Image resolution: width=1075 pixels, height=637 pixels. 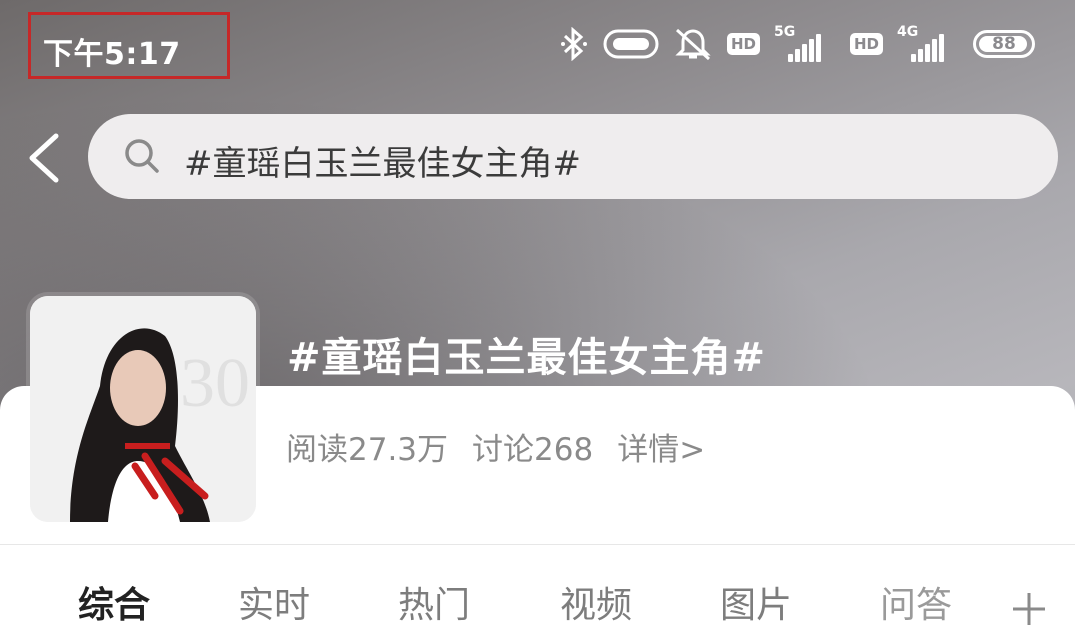 What do you see at coordinates (596, 602) in the screenshot?
I see `tab-video: 视频` at bounding box center [596, 602].